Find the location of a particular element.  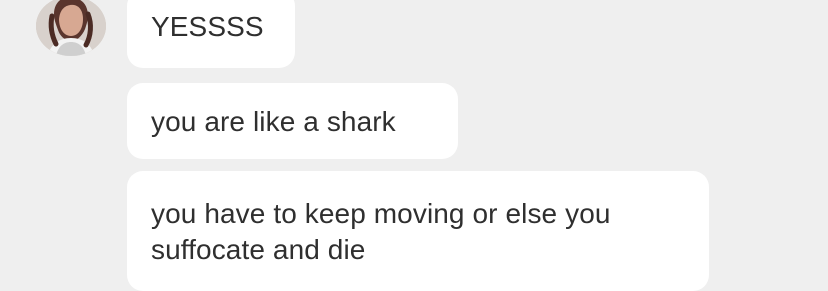

message-bubble: you are like a shark is located at coordinates (292, 121).